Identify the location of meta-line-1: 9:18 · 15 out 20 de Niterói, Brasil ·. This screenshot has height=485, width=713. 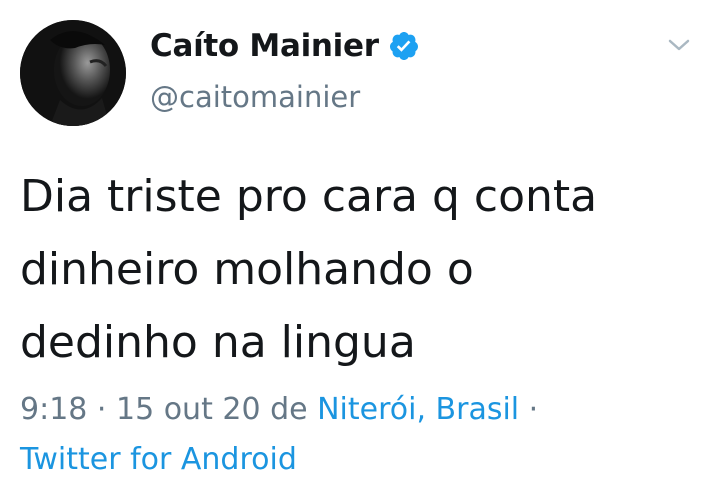
(279, 410).